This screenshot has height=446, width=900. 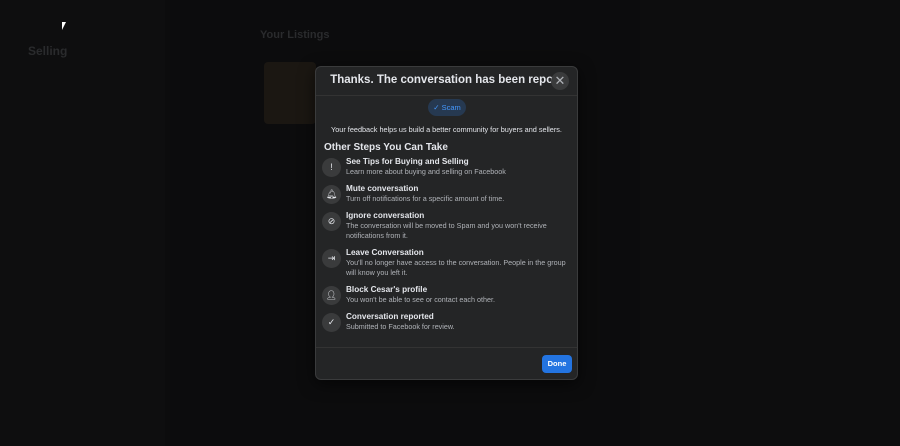 I want to click on close-button: ✕, so click(x=560, y=81).